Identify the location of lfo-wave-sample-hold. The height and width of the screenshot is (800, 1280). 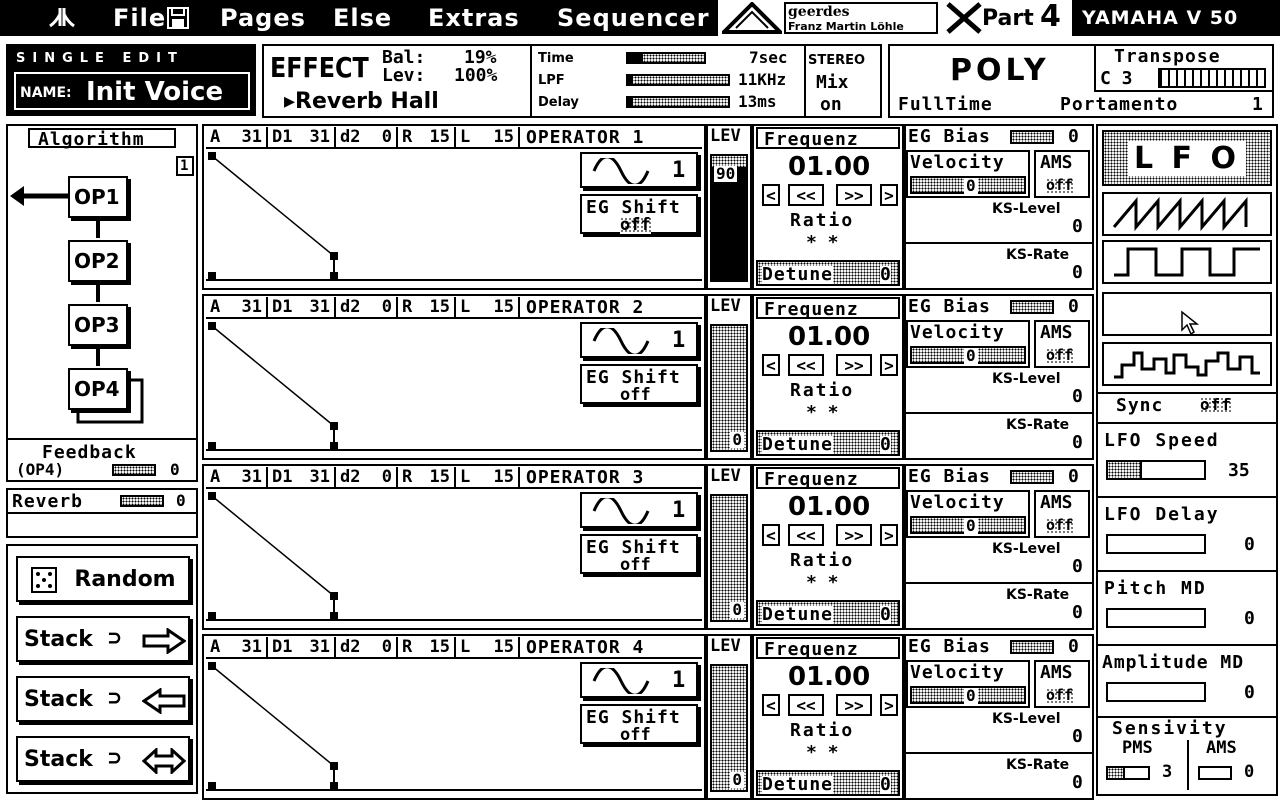
(1187, 364).